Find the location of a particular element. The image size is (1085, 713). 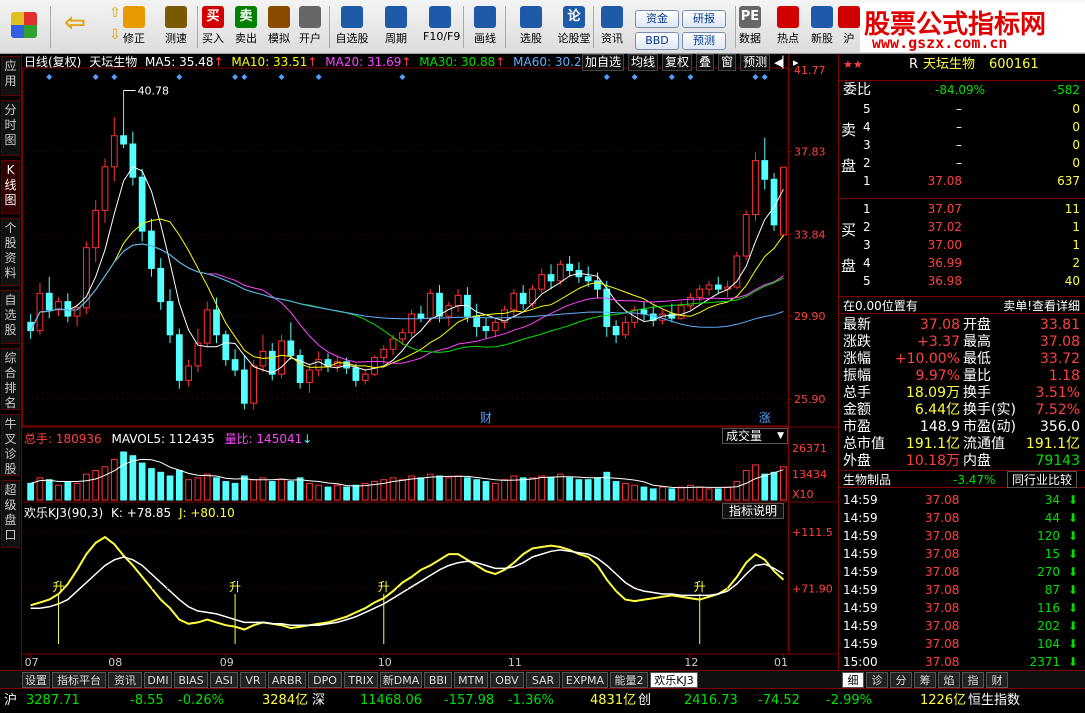

tick-row: 15:00 37.08 2371 ⬇ is located at coordinates (962, 662).